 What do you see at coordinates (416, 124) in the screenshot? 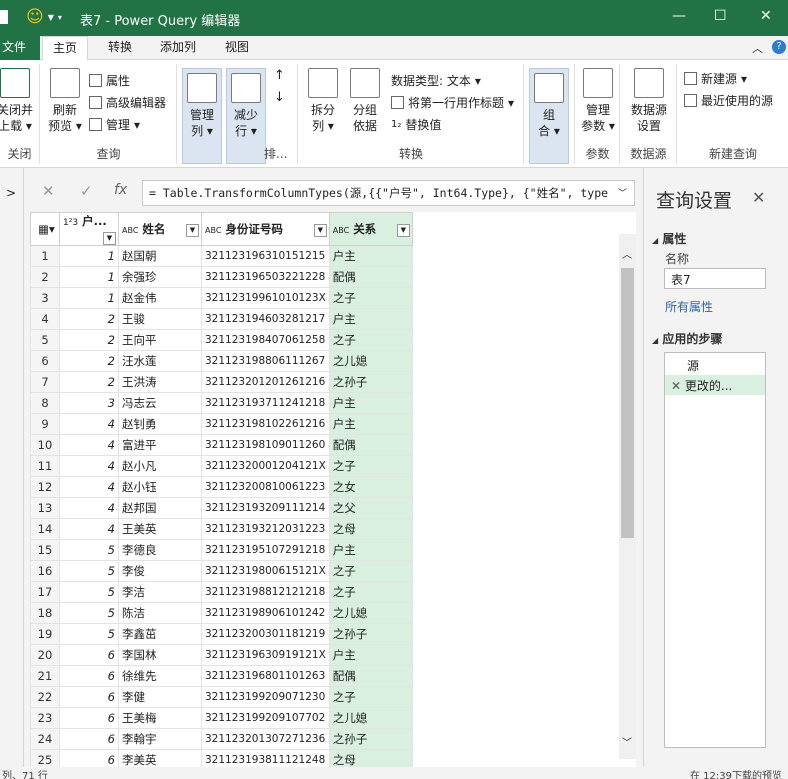
I see `replace-values-button: 1₂ 替换值` at bounding box center [416, 124].